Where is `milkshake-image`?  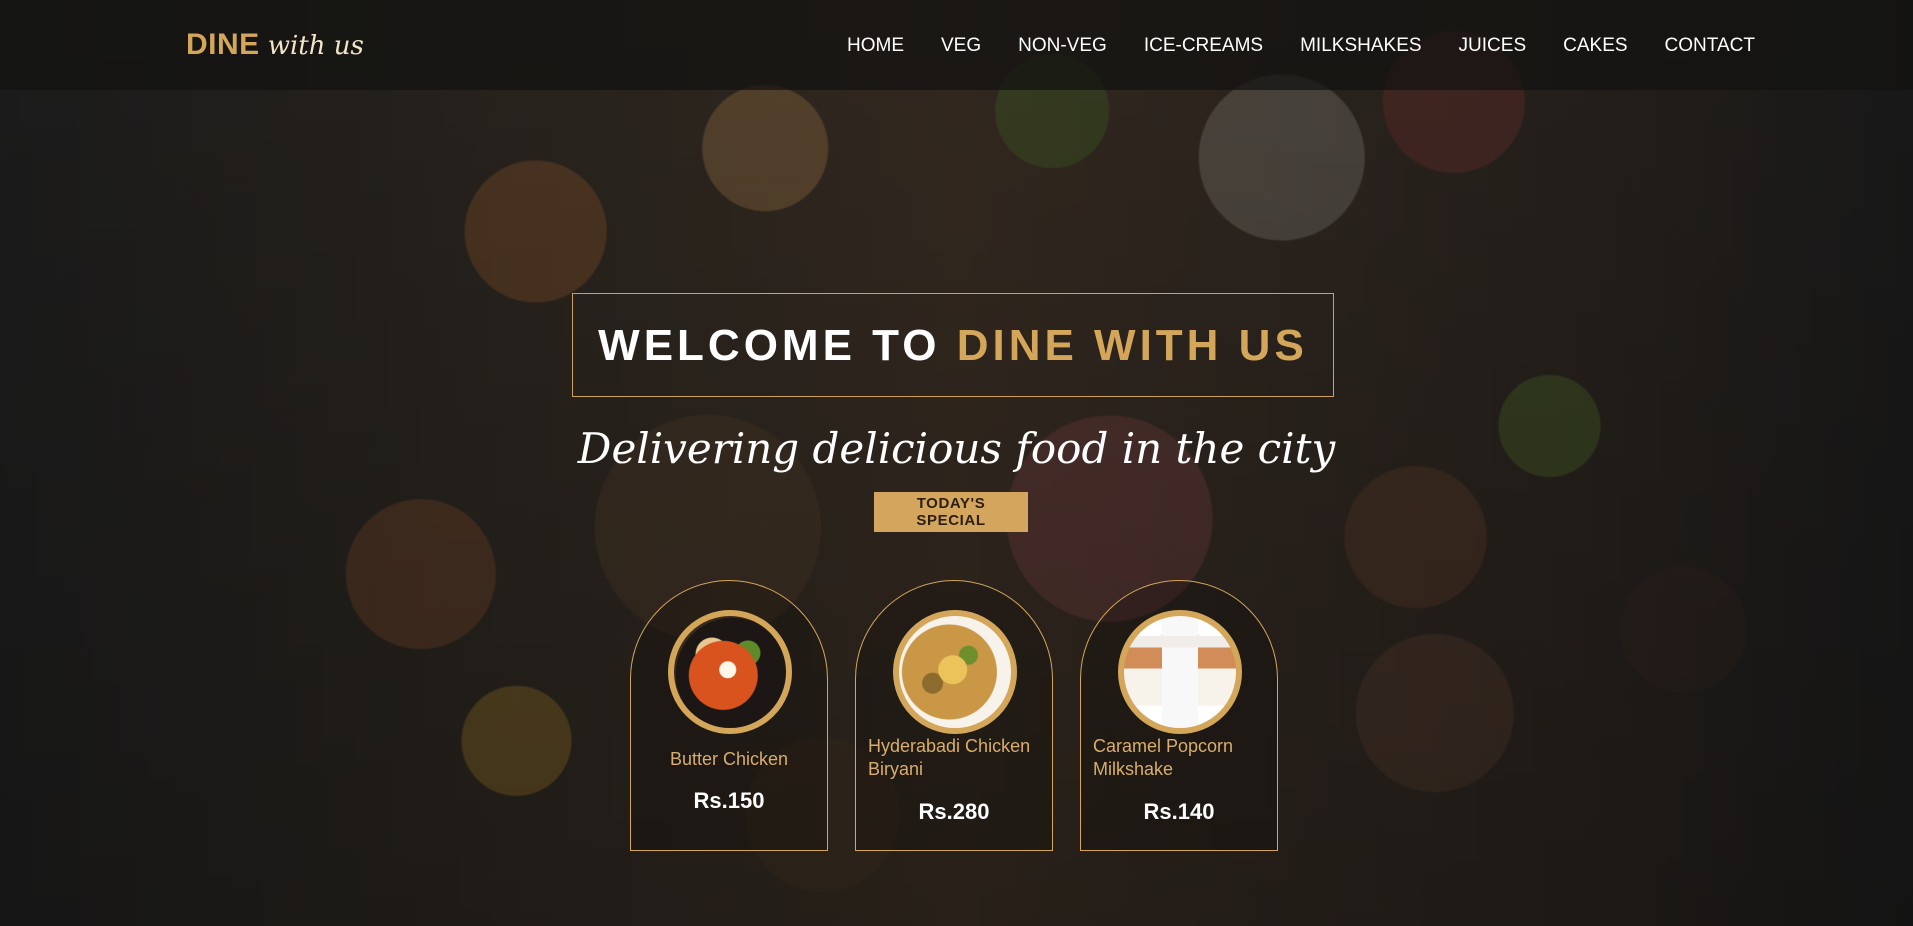 milkshake-image is located at coordinates (1180, 672).